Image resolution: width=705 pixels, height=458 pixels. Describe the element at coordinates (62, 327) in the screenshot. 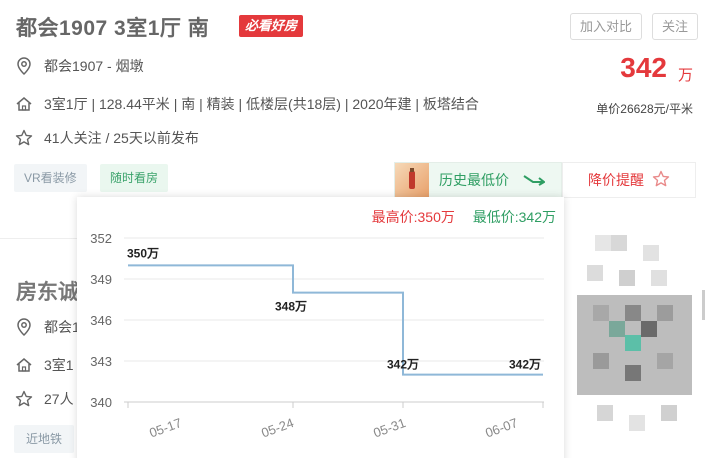

I see `listing2-community-link: 都会1` at that location.